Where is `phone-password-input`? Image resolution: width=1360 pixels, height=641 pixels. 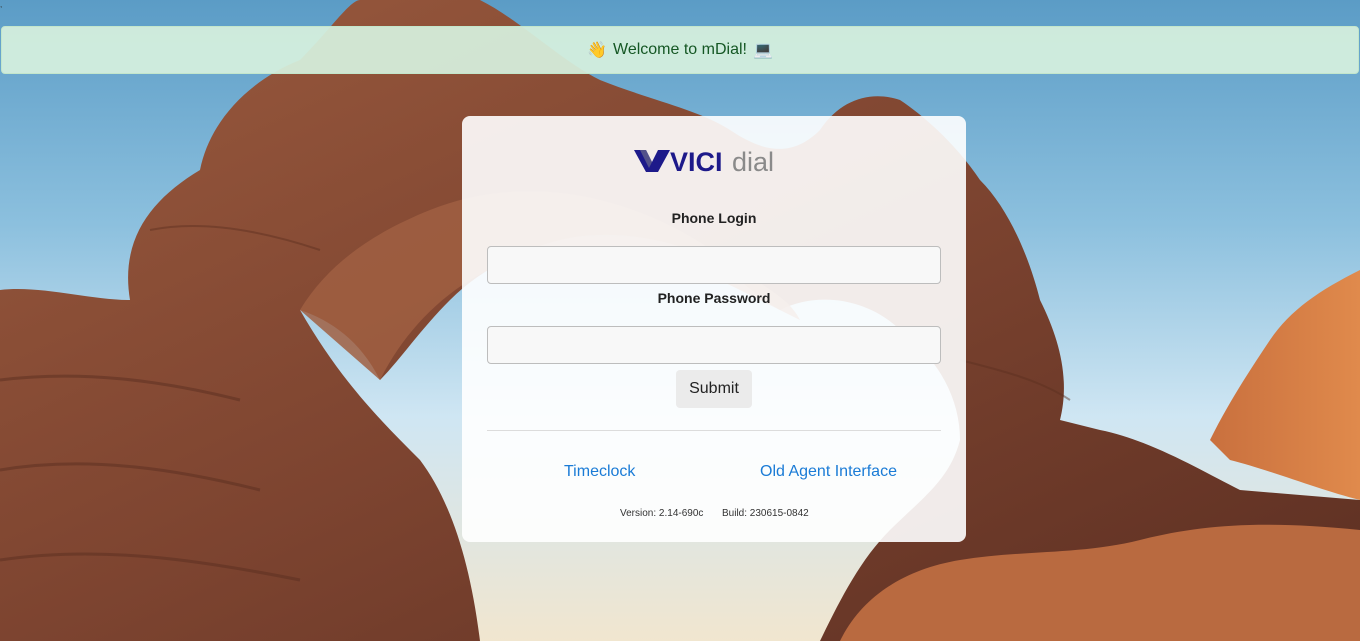 phone-password-input is located at coordinates (714, 345).